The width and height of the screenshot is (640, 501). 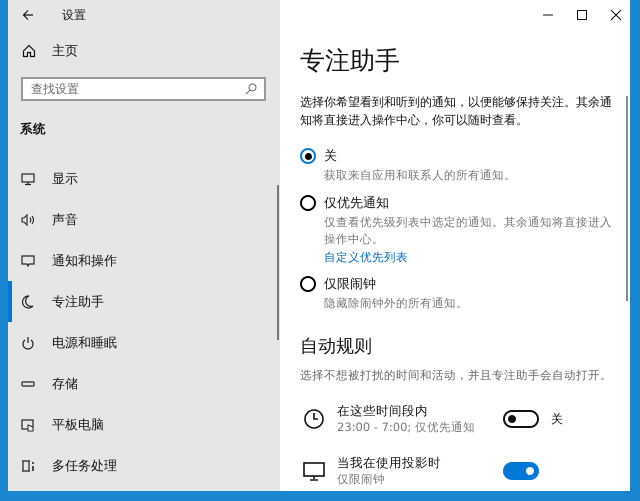 I want to click on rule-title: 当我在使用投影时, so click(x=389, y=463).